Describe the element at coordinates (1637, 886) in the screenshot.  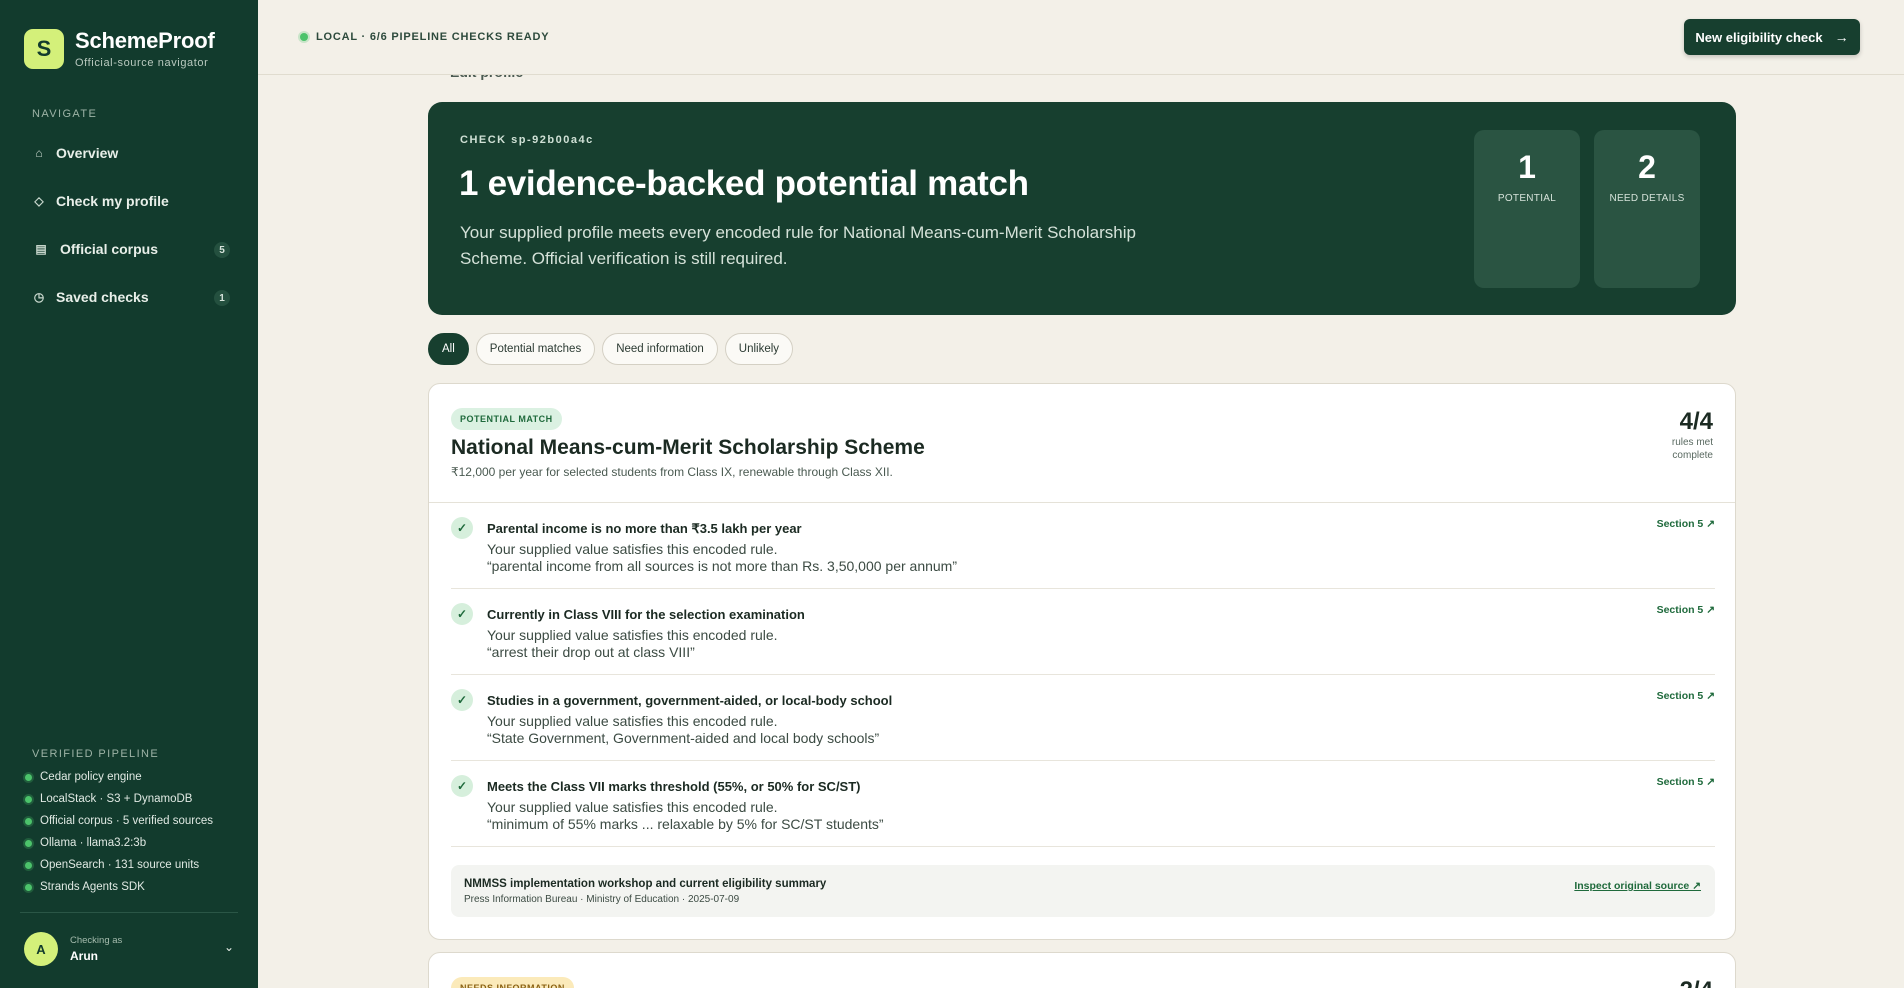
I see `inspect-source-link: Inspect original source ↗` at that location.